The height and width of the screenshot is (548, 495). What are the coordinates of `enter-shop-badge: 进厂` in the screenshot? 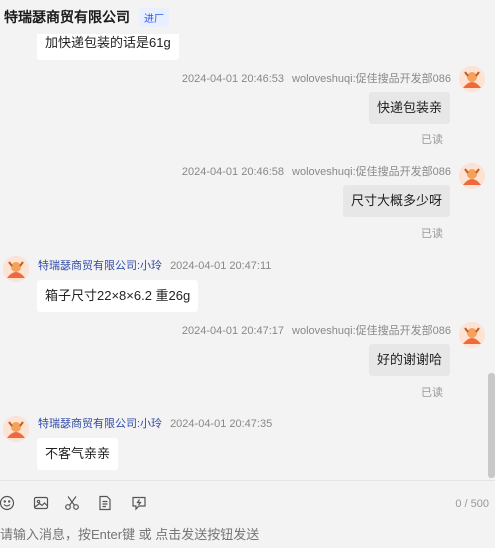 It's located at (154, 17).